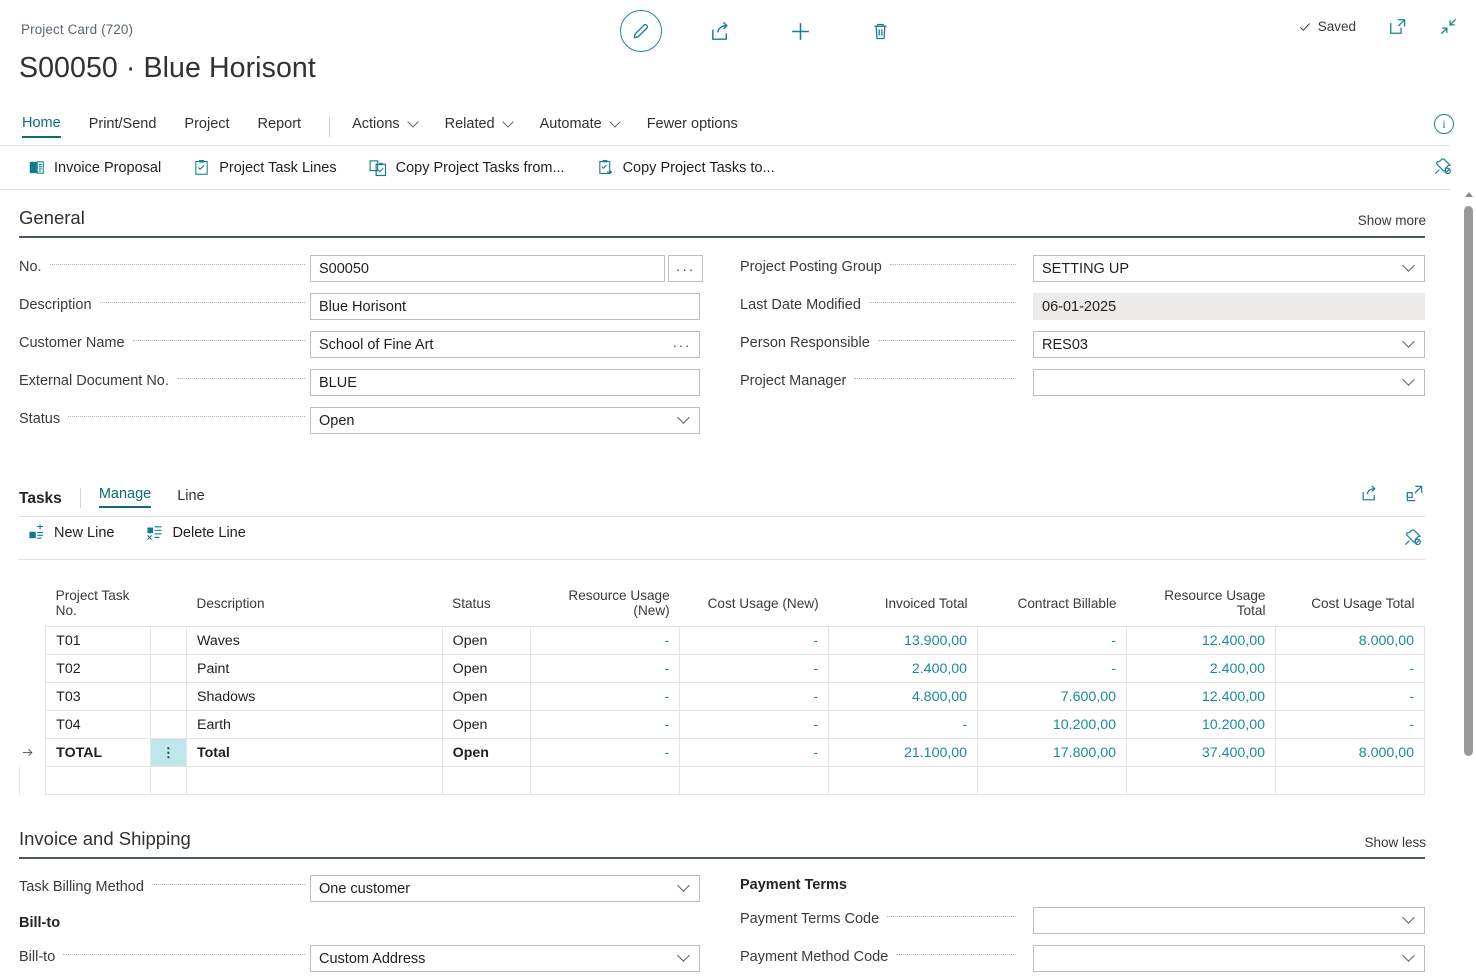 The image size is (1476, 977). What do you see at coordinates (605, 780) in the screenshot?
I see `cell-resource-usage-new` at bounding box center [605, 780].